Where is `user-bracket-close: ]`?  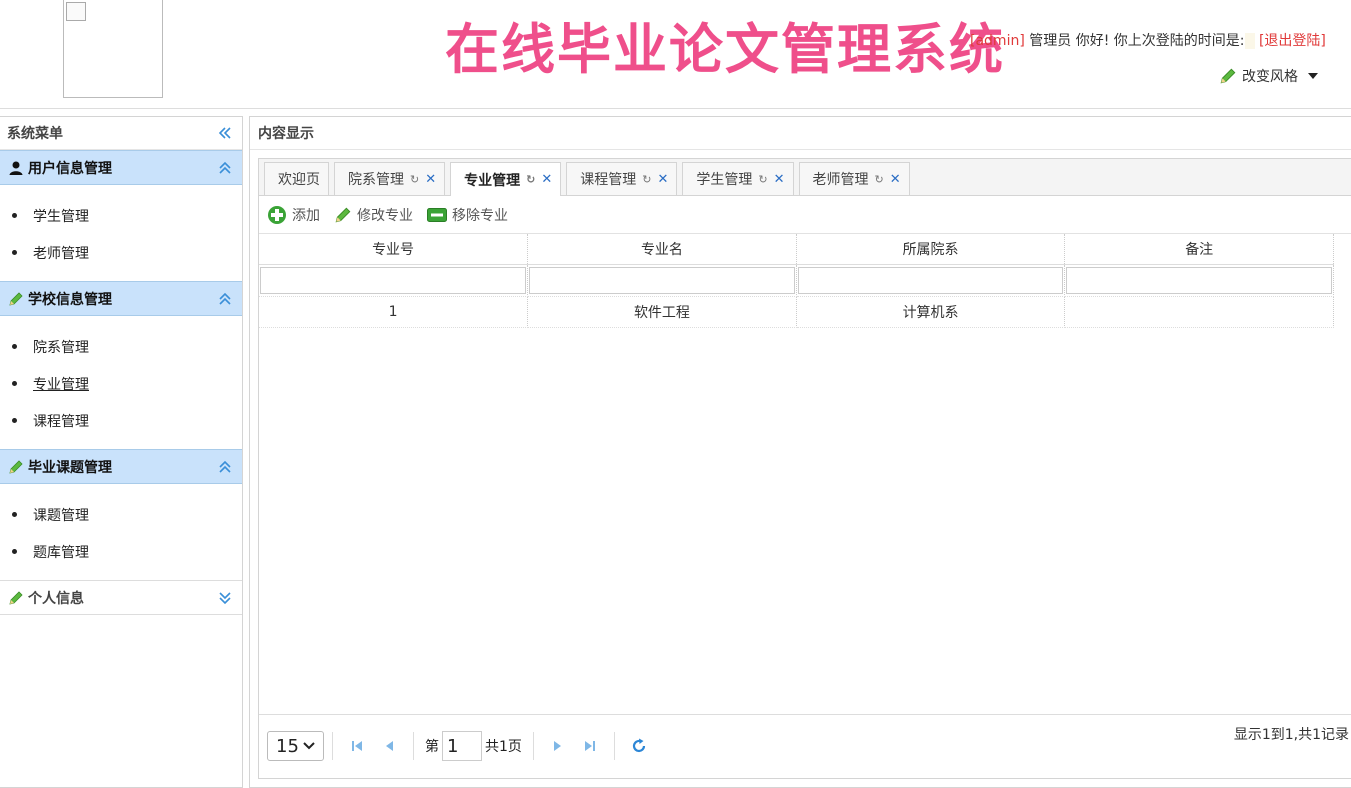 user-bracket-close: ] is located at coordinates (1022, 41).